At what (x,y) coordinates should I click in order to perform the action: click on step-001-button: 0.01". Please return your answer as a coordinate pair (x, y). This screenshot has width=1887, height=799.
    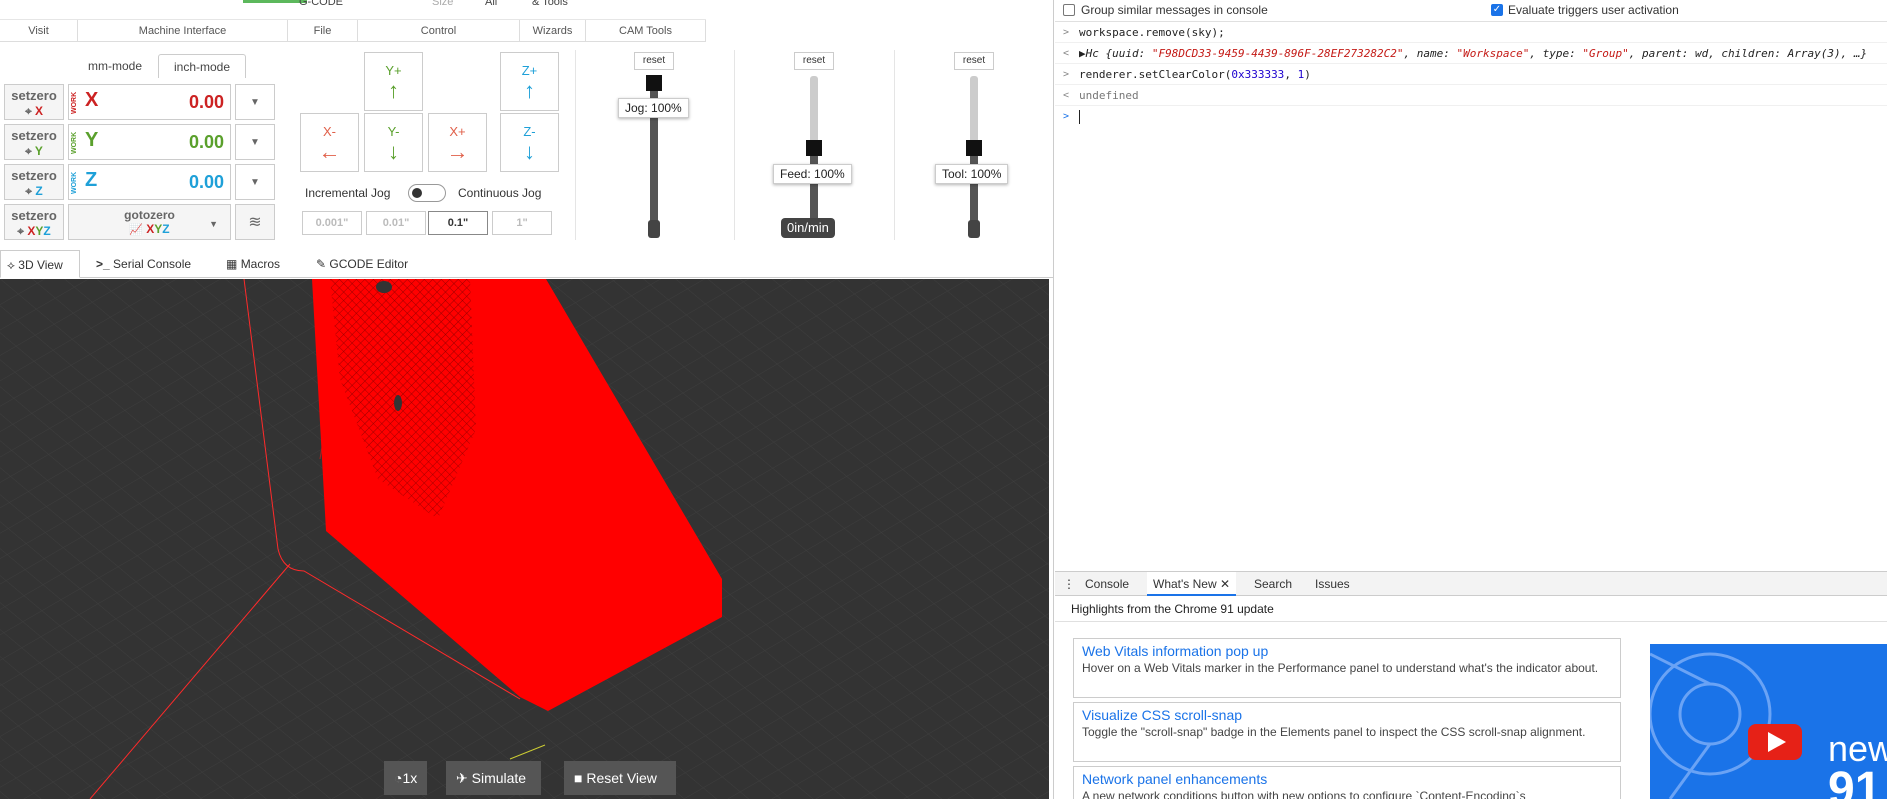
    Looking at the image, I should click on (396, 223).